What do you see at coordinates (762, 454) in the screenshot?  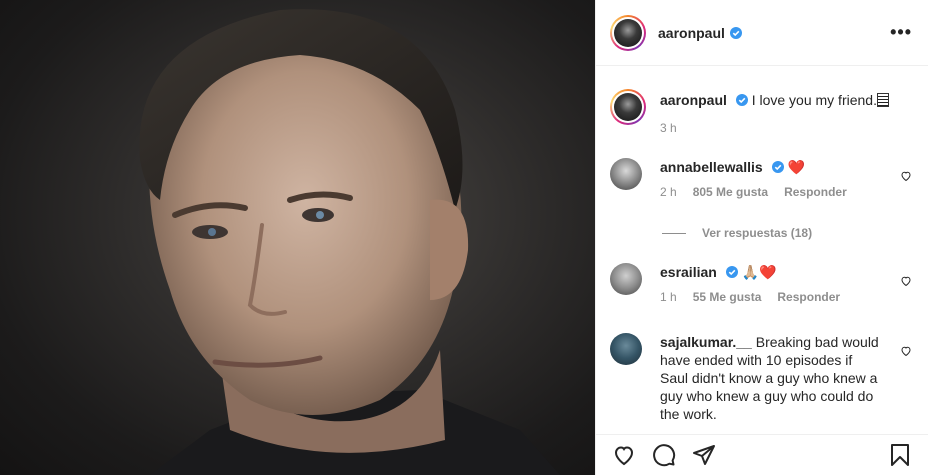 I see `post-actions-bar` at bounding box center [762, 454].